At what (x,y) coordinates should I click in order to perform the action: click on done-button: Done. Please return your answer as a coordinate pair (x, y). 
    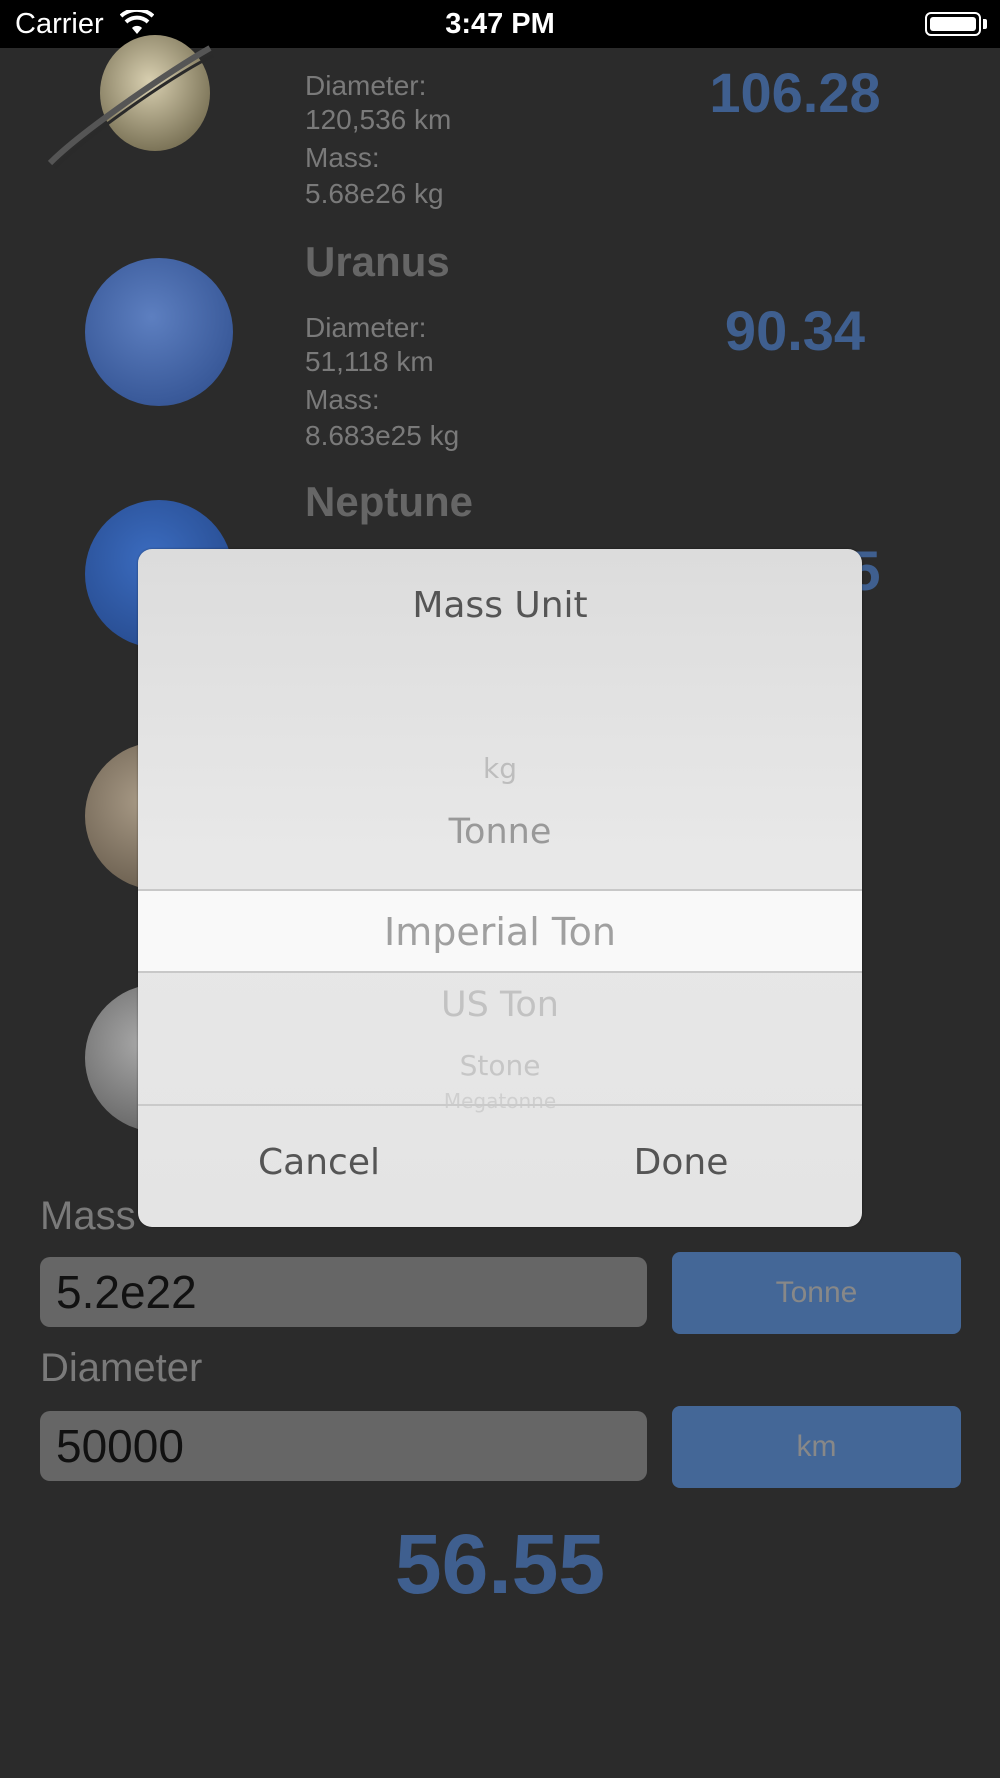
    Looking at the image, I should click on (681, 1162).